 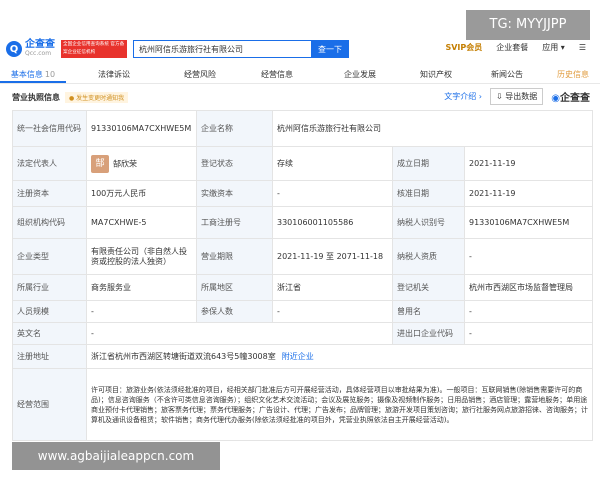 I want to click on logo-domain: Qcc.com, so click(x=38, y=53).